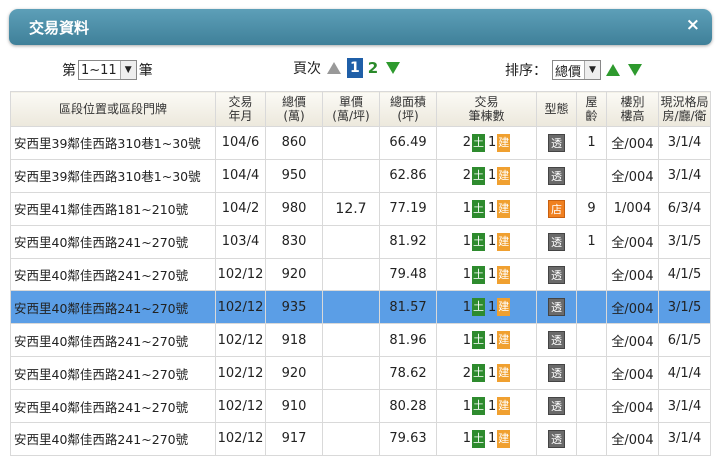 This screenshot has width=720, height=457. I want to click on pager: 頁次 1 2, so click(347, 68).